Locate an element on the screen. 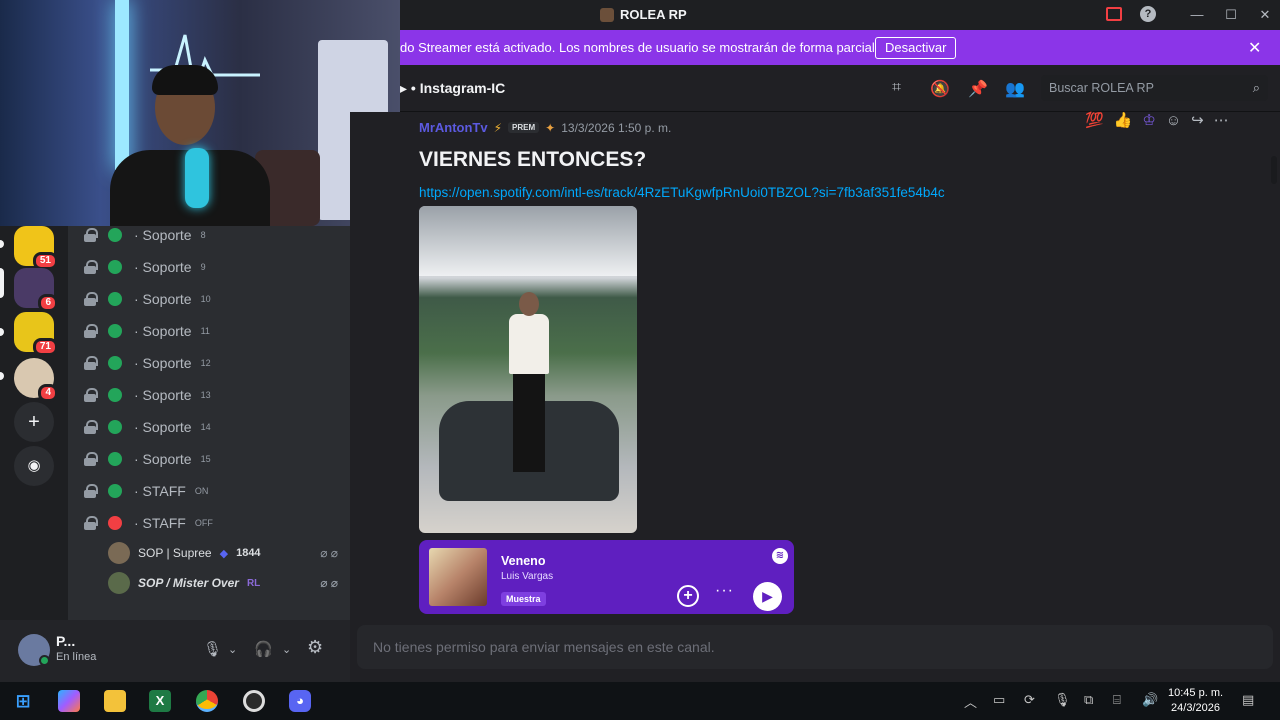 This screenshot has width=1280, height=720. forward-icon: ↪ is located at coordinates (1197, 120).